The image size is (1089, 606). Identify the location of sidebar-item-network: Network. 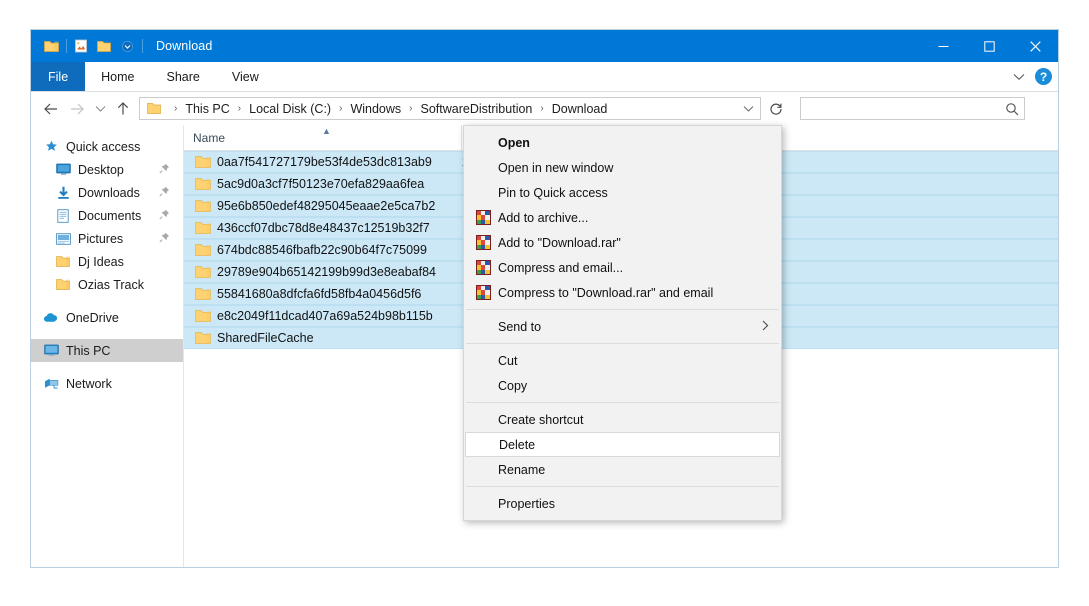
(107, 383).